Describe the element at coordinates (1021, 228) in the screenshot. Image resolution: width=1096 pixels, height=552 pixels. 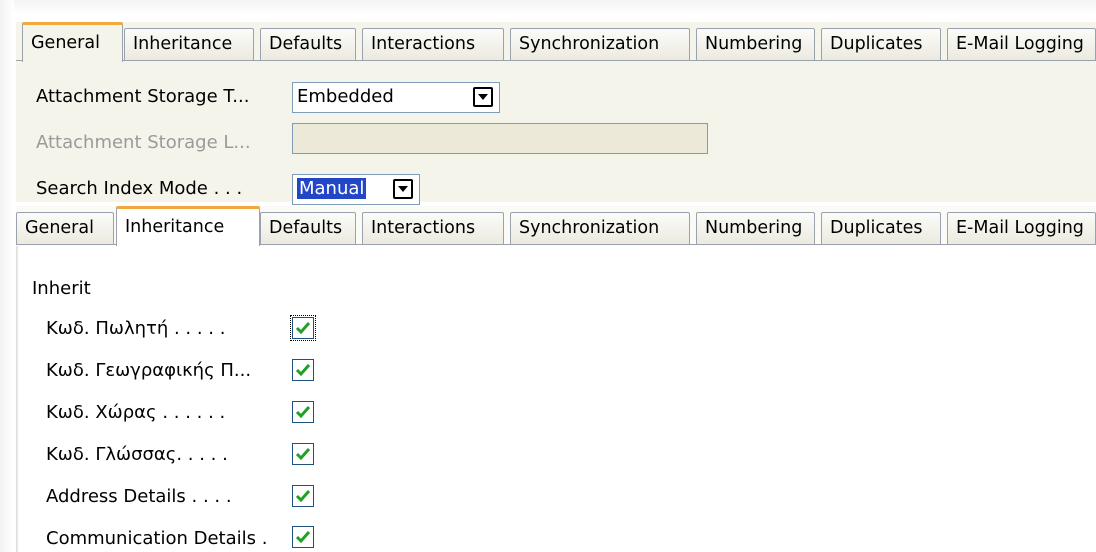
I see `bottom-tab-email-logging: E-Mail Logging` at that location.